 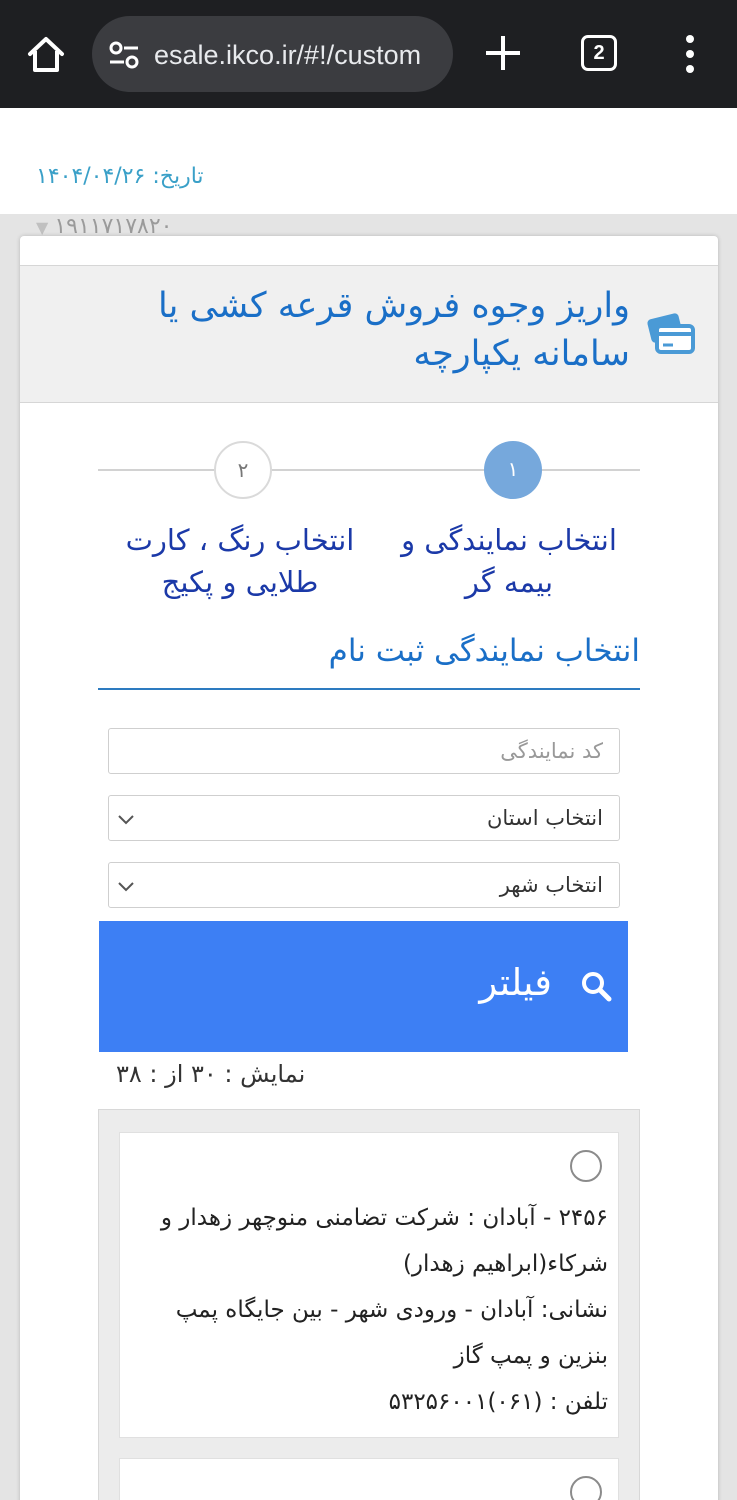 I want to click on step-1-label: انتخاب نمایندگی و بیمه گر, so click(x=509, y=561).